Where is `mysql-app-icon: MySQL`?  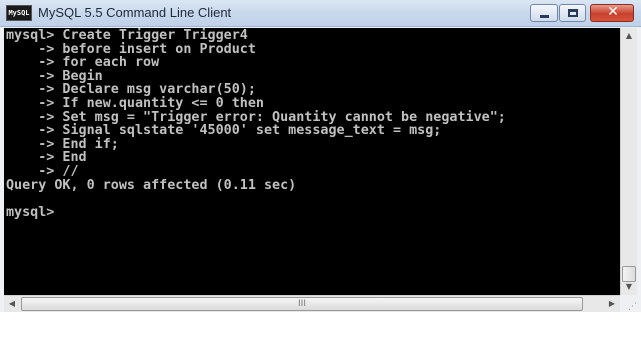
mysql-app-icon: MySQL is located at coordinates (19, 13).